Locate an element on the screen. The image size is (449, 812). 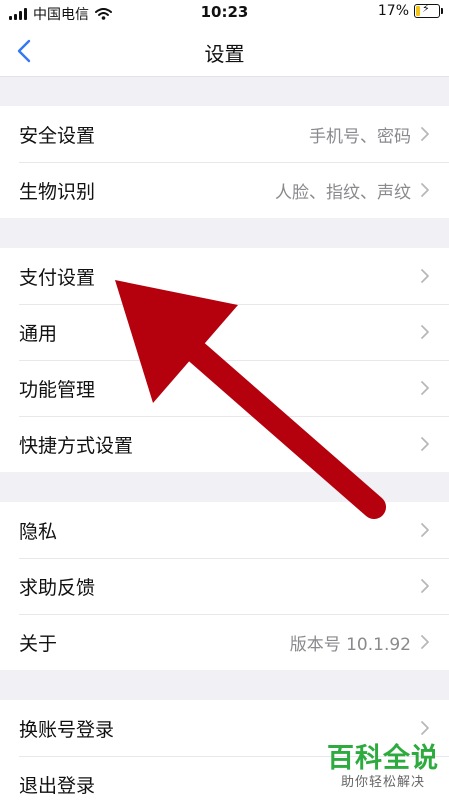
row-label: 求助反馈 is located at coordinates (57, 587).